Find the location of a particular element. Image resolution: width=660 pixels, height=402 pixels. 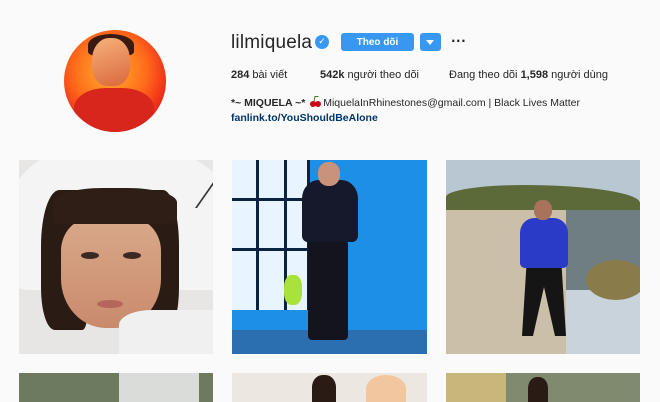

stat-posts-count: 284 is located at coordinates (240, 75).